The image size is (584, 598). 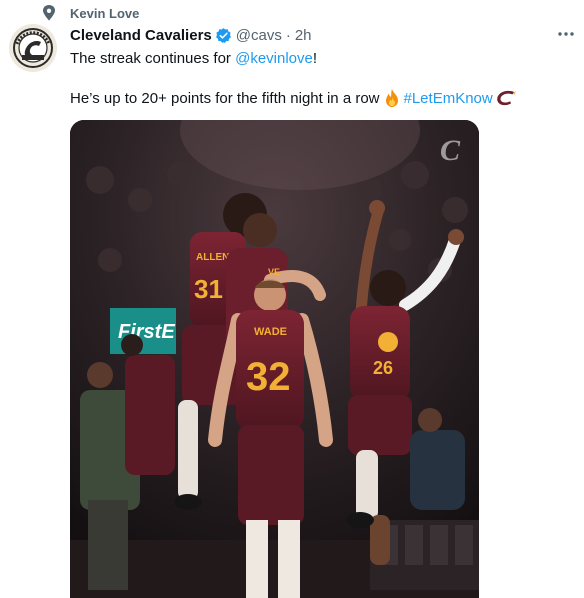 I want to click on more-options-icon, so click(x=566, y=34).